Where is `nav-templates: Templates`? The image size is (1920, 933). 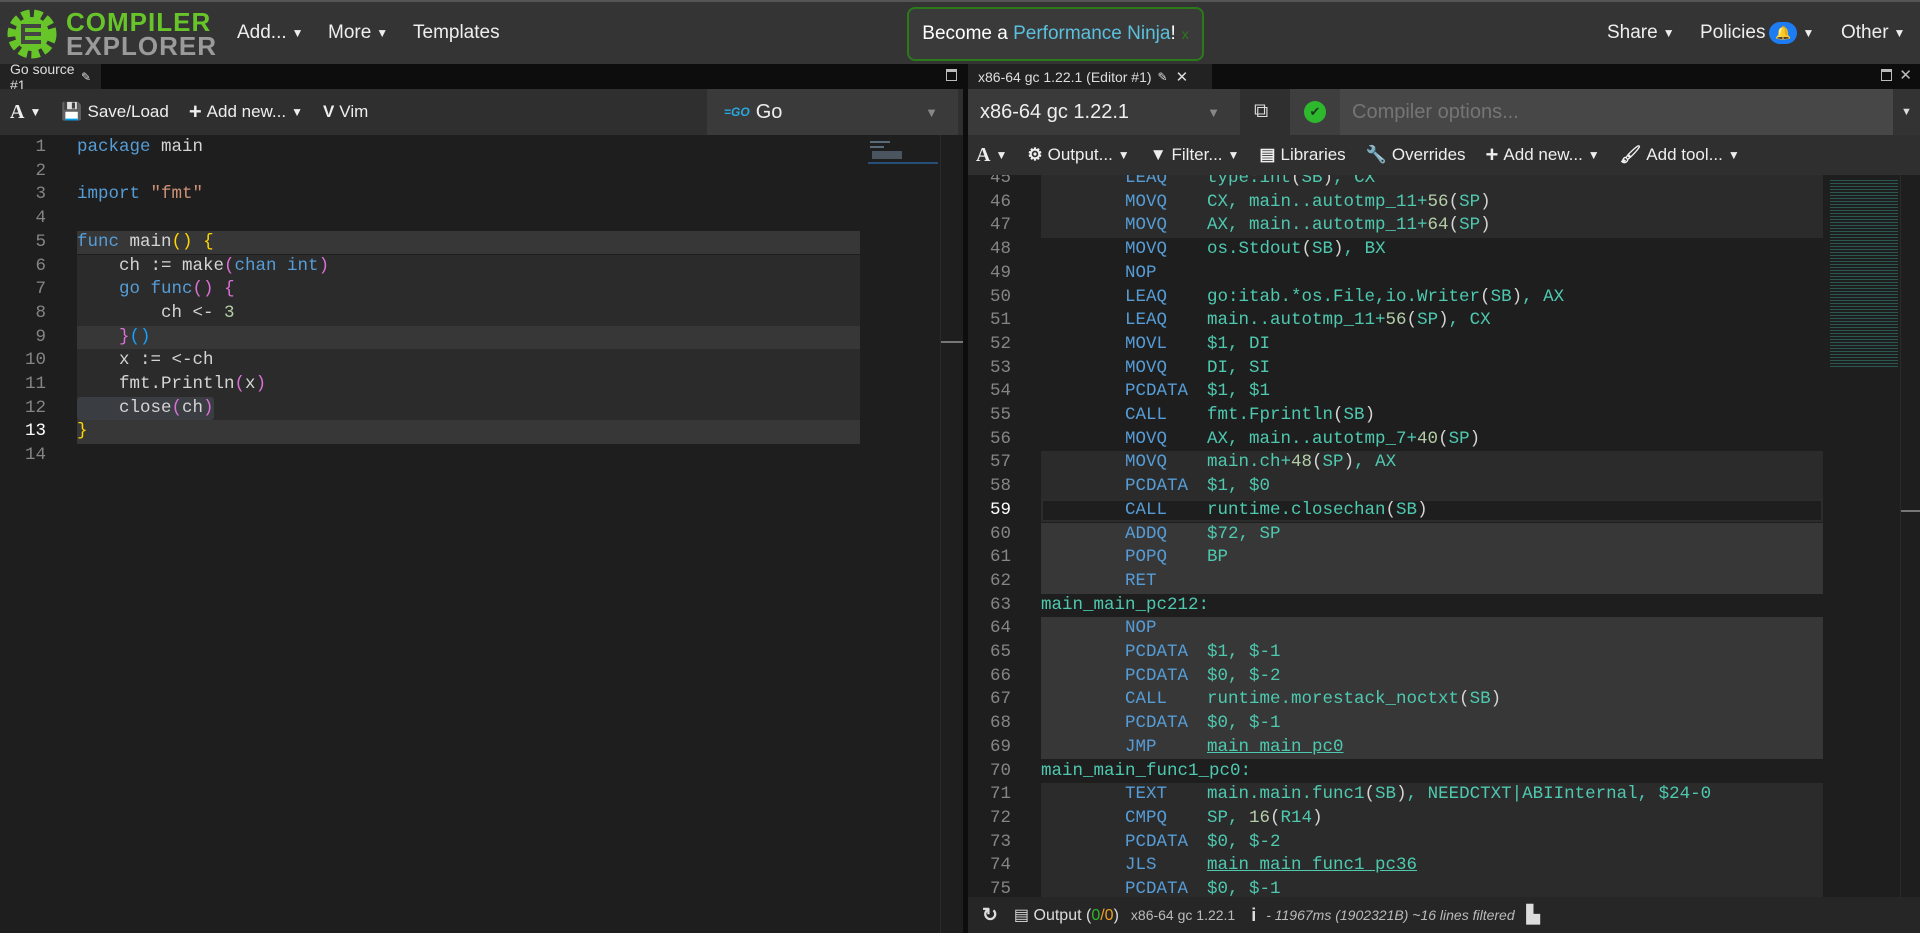
nav-templates: Templates is located at coordinates (456, 33).